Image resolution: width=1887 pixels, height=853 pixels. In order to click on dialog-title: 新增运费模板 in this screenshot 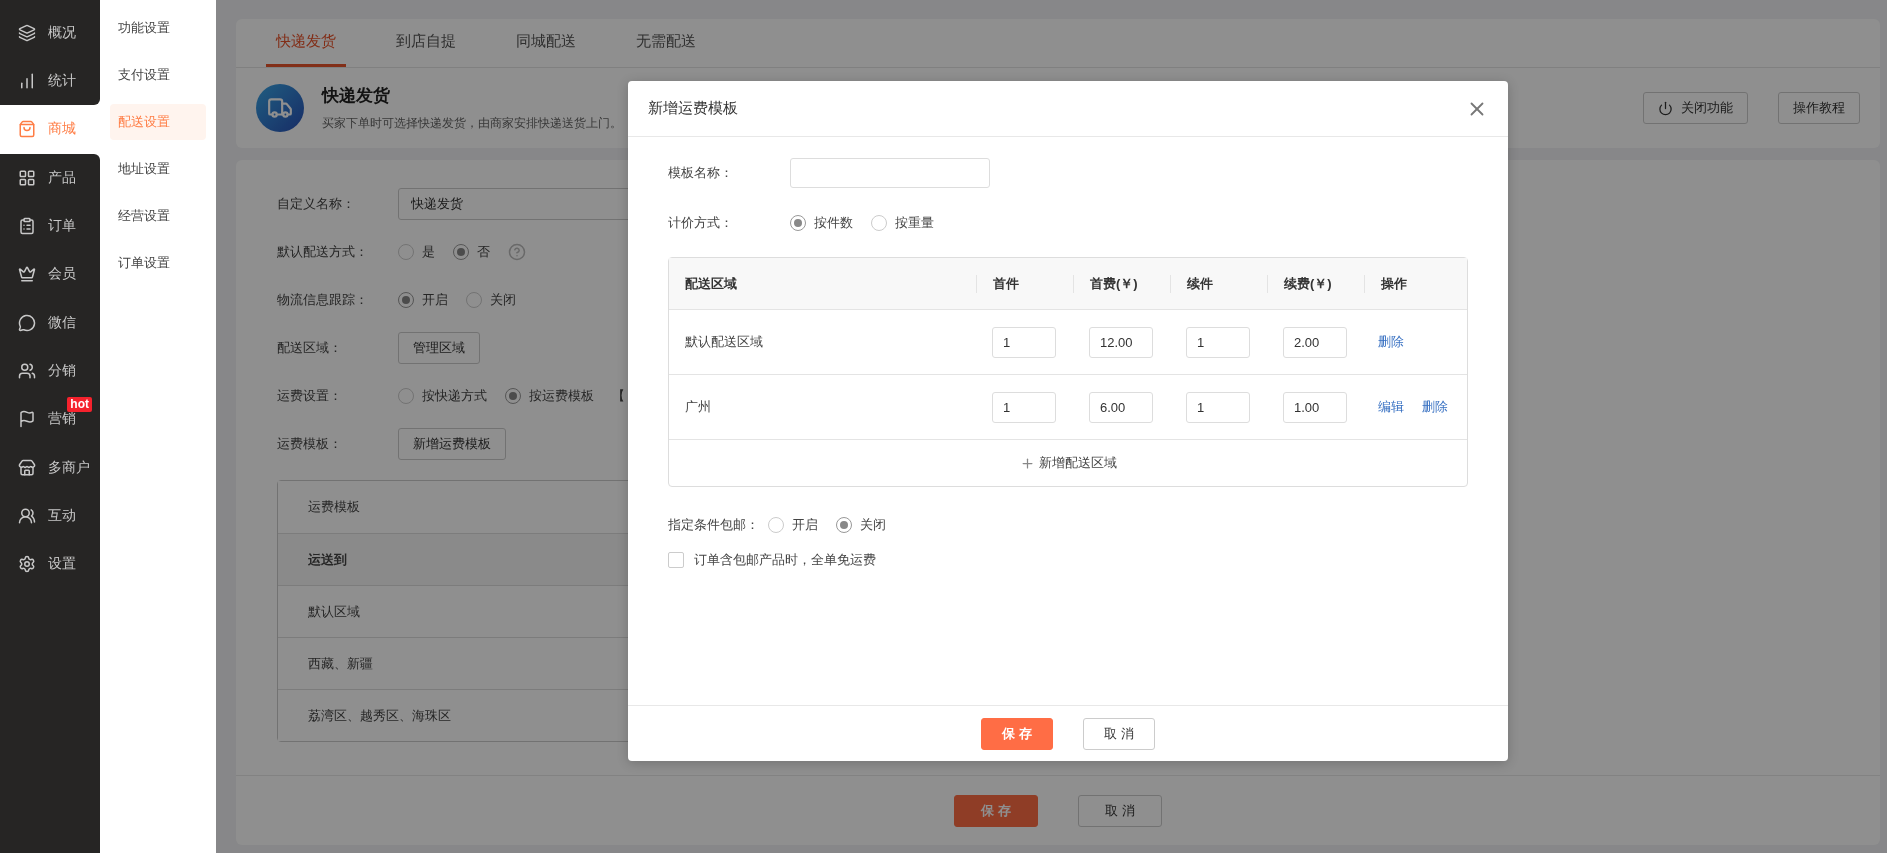, I will do `click(693, 108)`.